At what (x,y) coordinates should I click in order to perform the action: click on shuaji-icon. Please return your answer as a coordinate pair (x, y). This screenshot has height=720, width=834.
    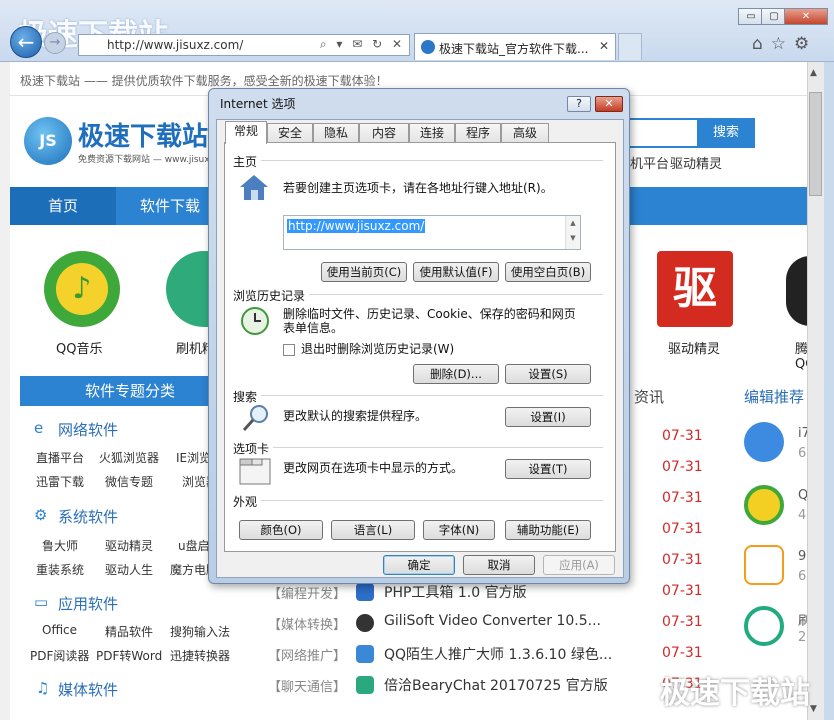
    Looking at the image, I should click on (764, 626).